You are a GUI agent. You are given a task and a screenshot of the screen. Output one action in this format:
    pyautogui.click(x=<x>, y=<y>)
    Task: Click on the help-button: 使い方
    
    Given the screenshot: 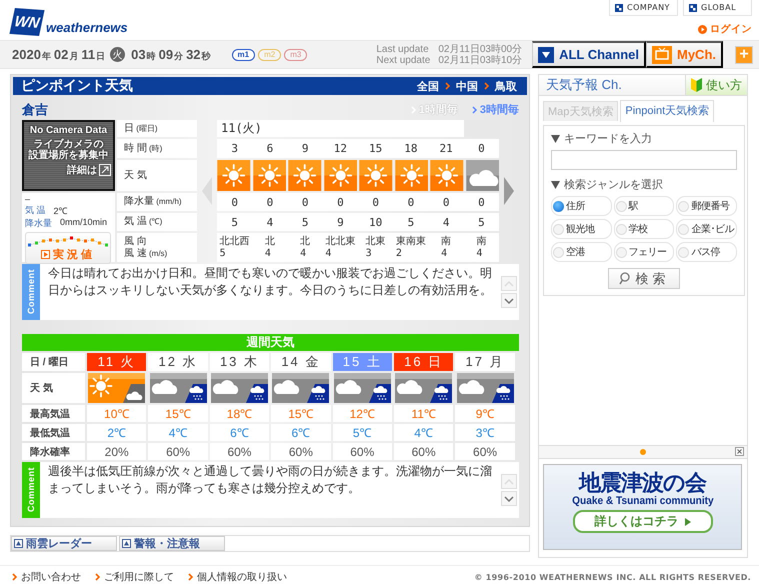 What is the action you would take?
    pyautogui.click(x=716, y=85)
    